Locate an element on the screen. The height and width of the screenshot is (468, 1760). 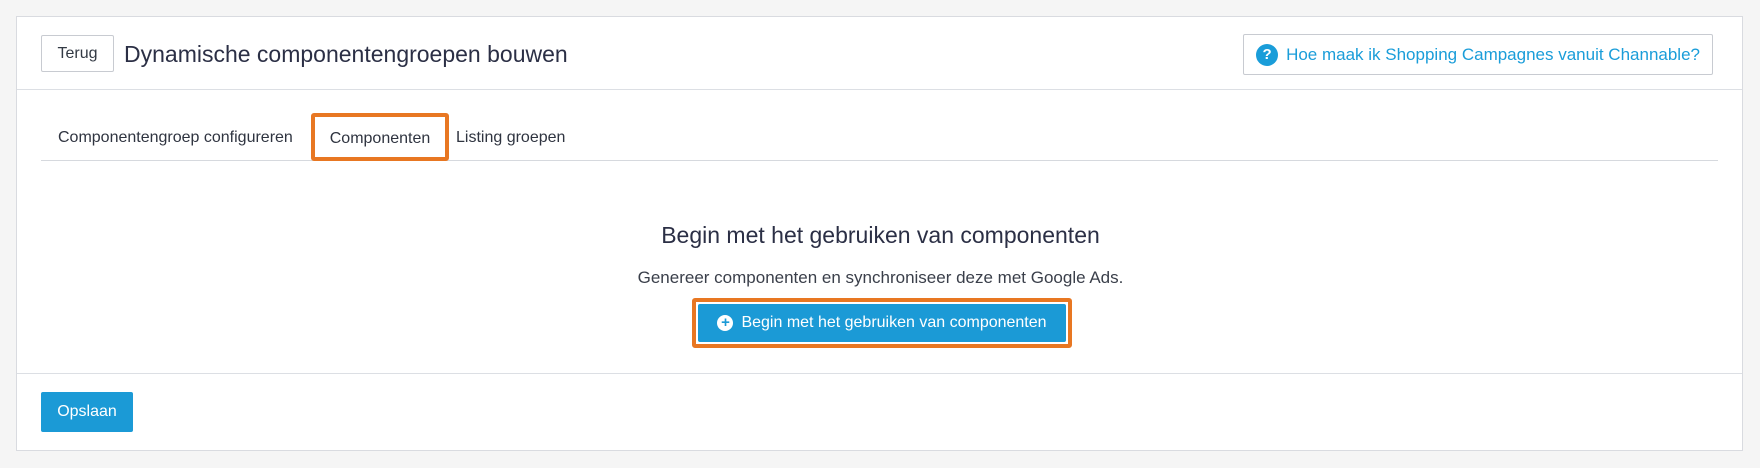
empty-state-title: Begin met het gebruiken van componenten is located at coordinates (880, 235).